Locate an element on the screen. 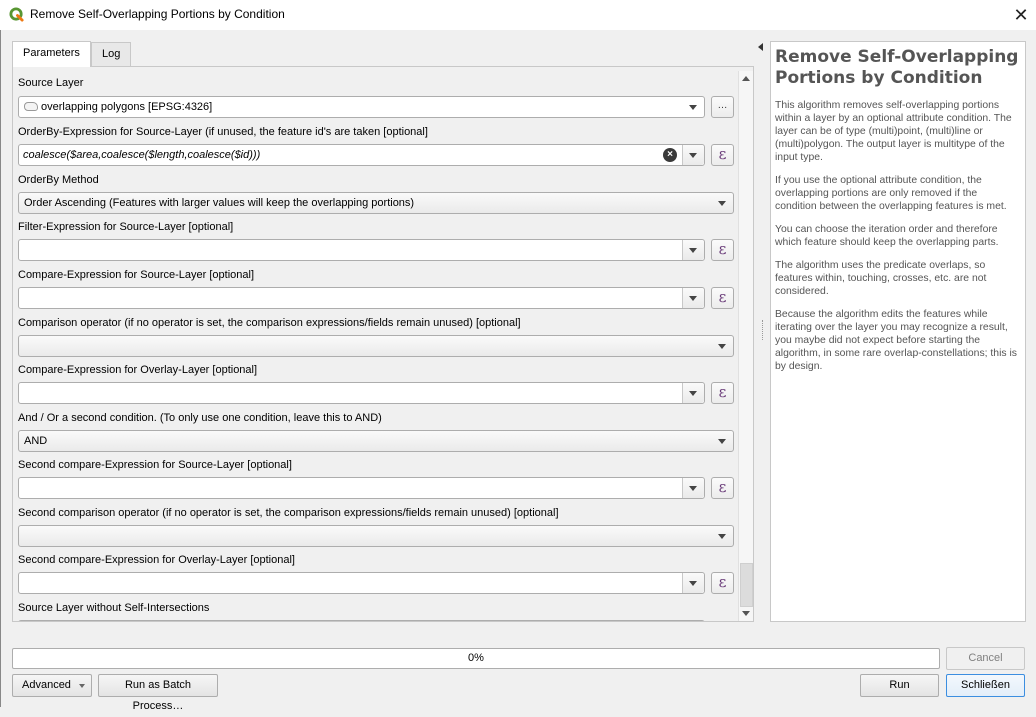 This screenshot has height=717, width=1036. compare-source-dropdown is located at coordinates (693, 298).